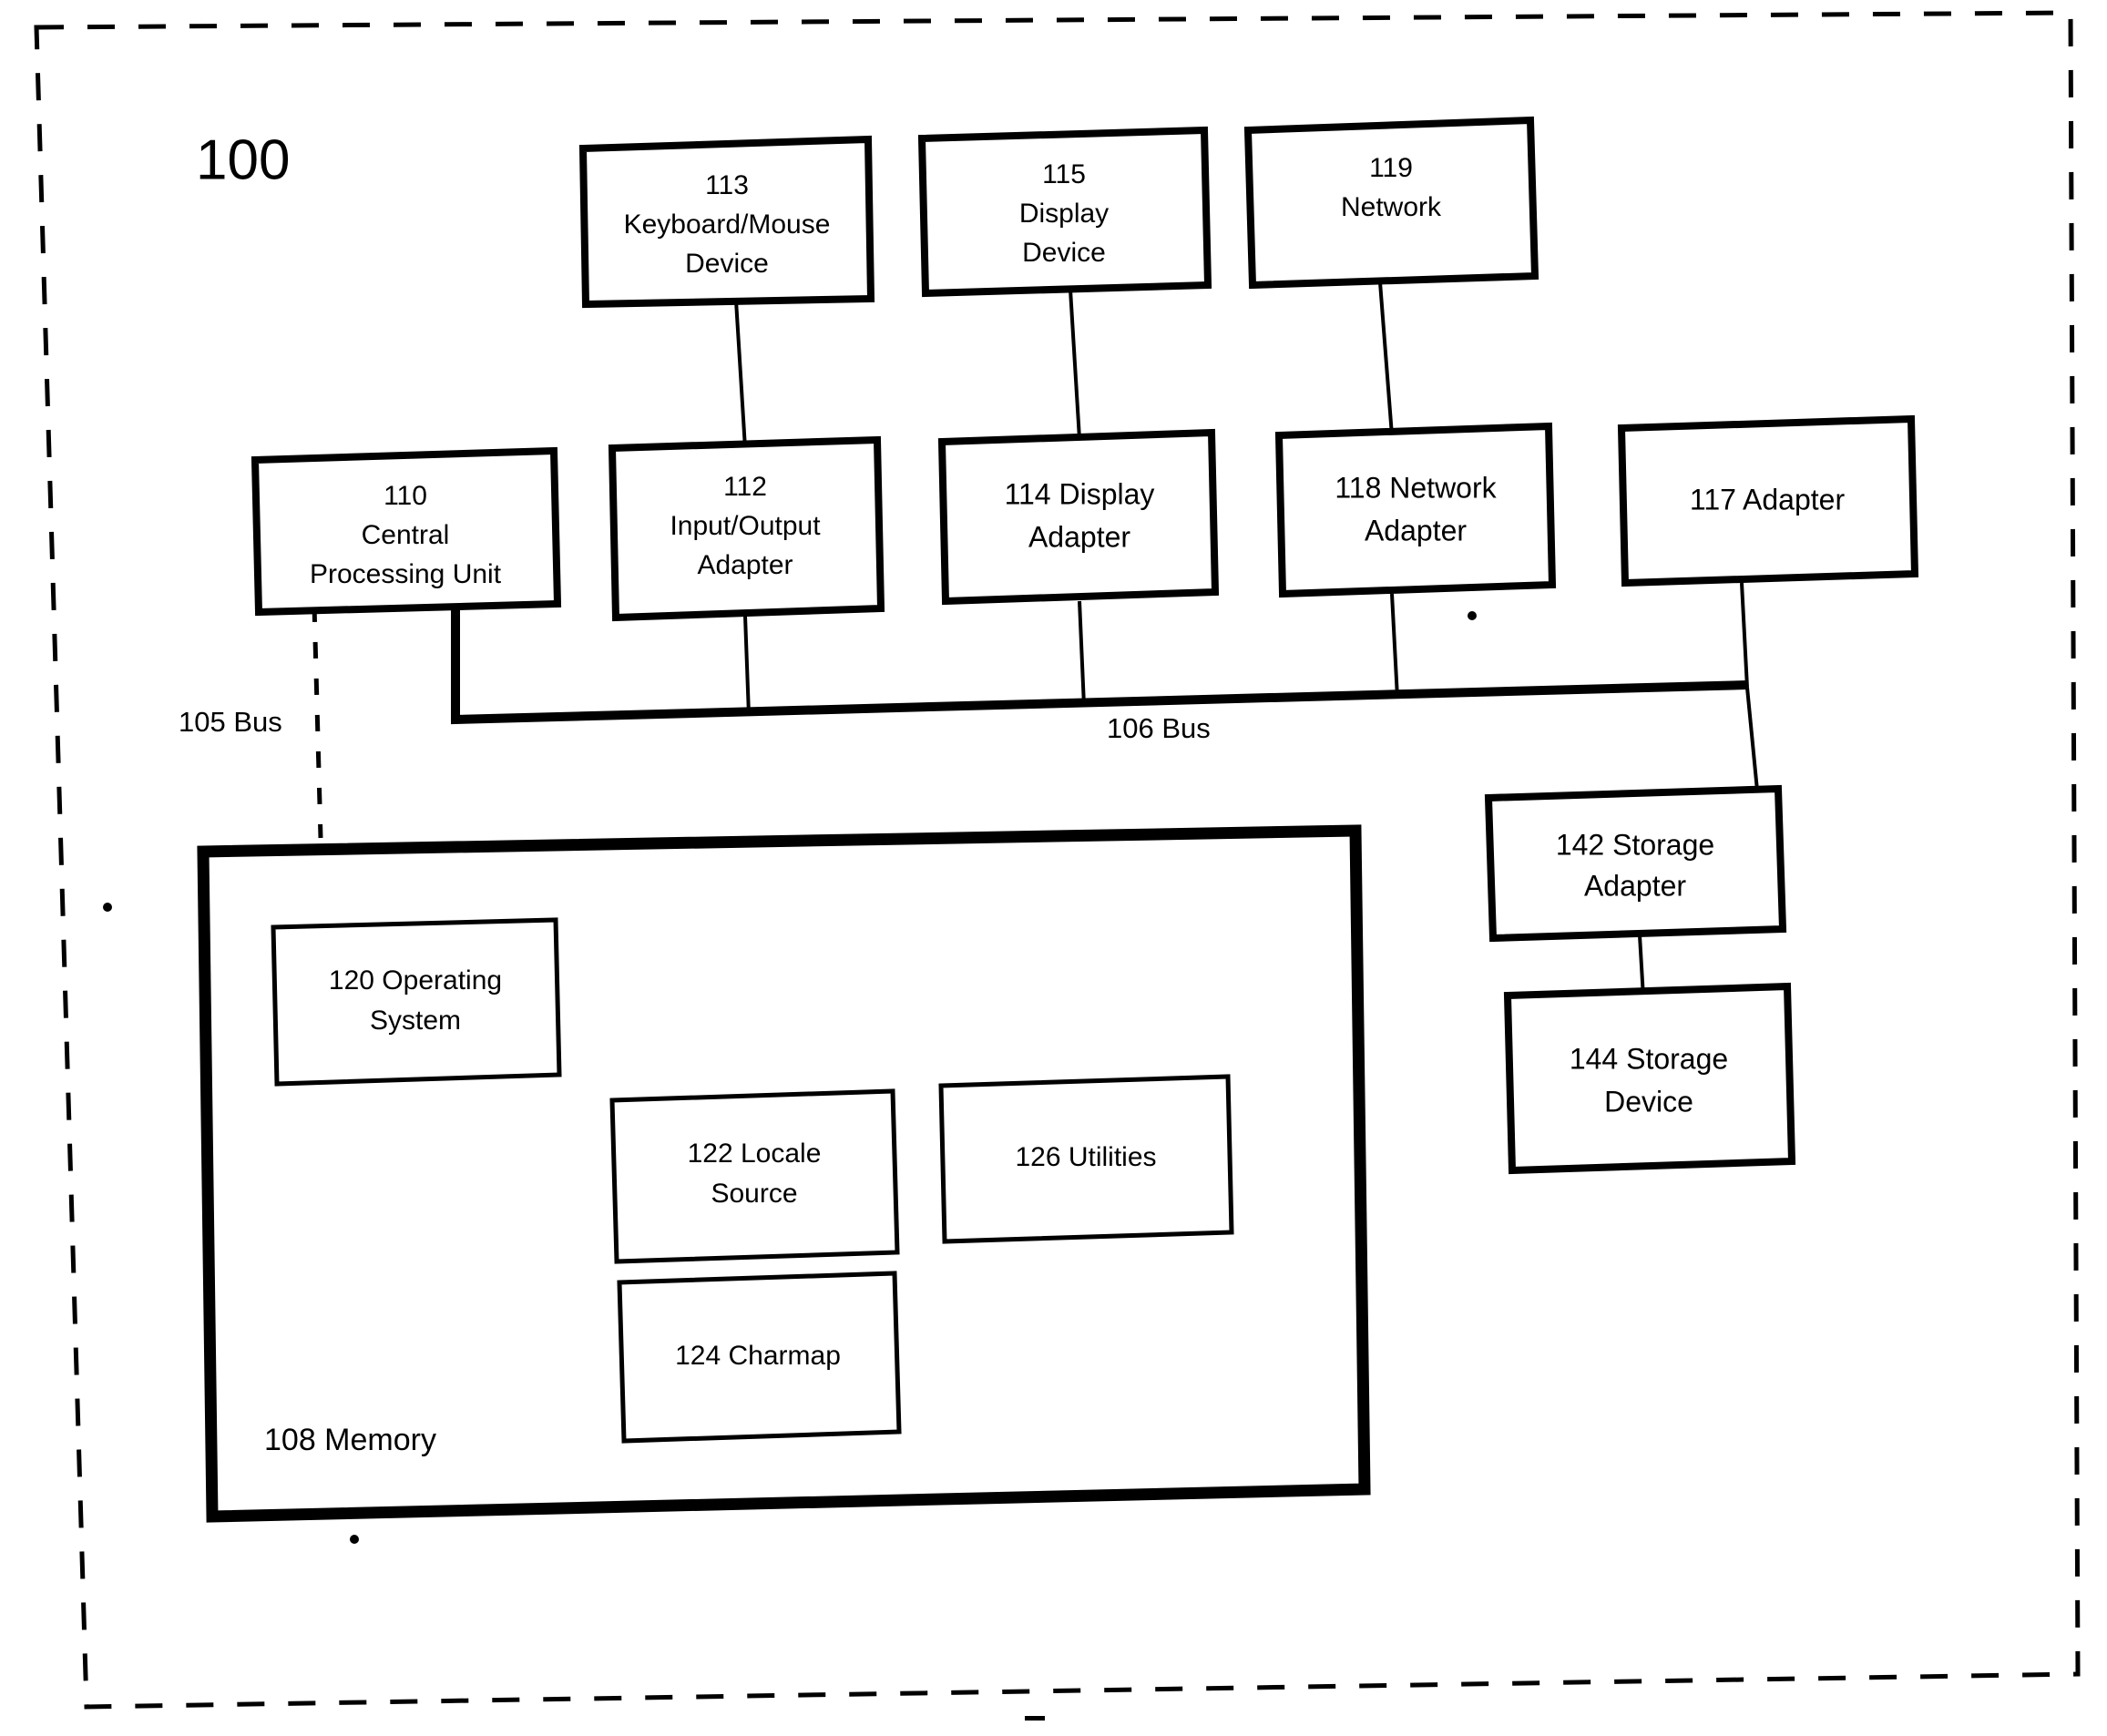  What do you see at coordinates (107, 907) in the screenshot?
I see `scan-artifact-dot-left` at bounding box center [107, 907].